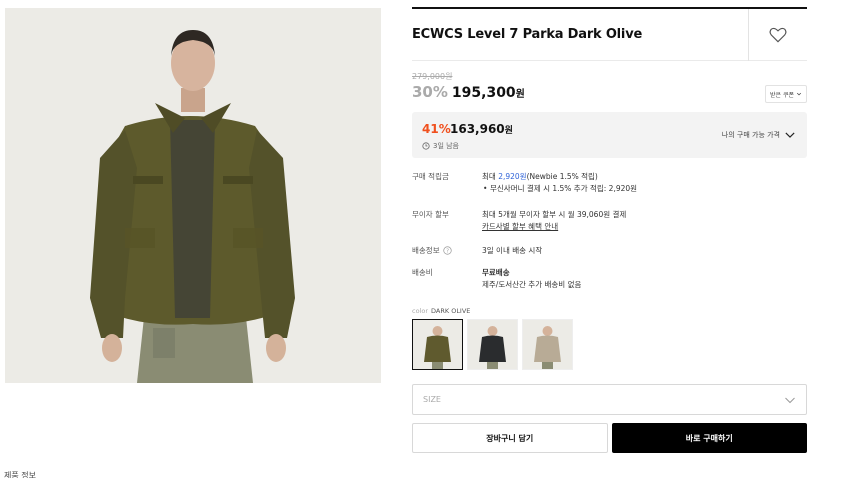 The height and width of the screenshot is (478, 850). What do you see at coordinates (481, 129) in the screenshot?
I see `benefit-price: 163,960원` at bounding box center [481, 129].